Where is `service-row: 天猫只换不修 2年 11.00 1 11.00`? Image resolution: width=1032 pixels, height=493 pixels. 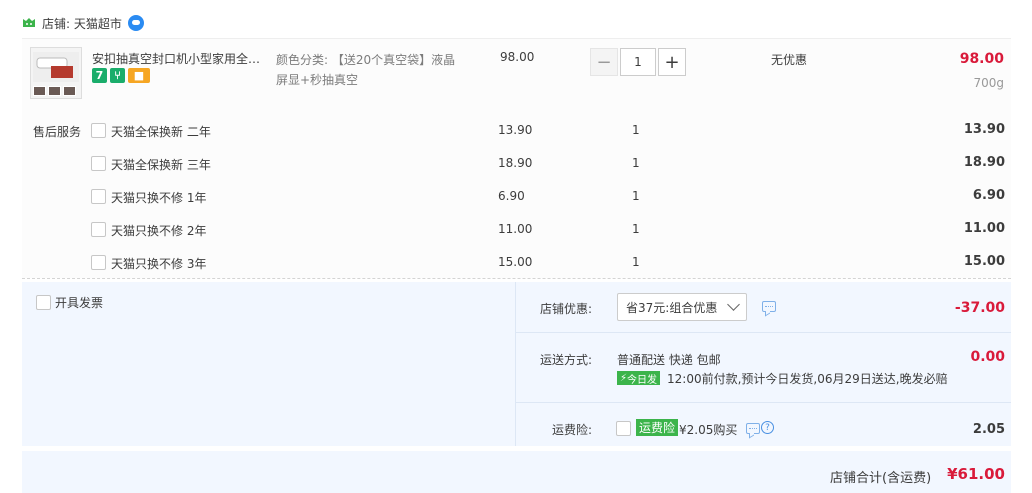 service-row: 天猫只换不修 2年 11.00 1 11.00 is located at coordinates (516, 230).